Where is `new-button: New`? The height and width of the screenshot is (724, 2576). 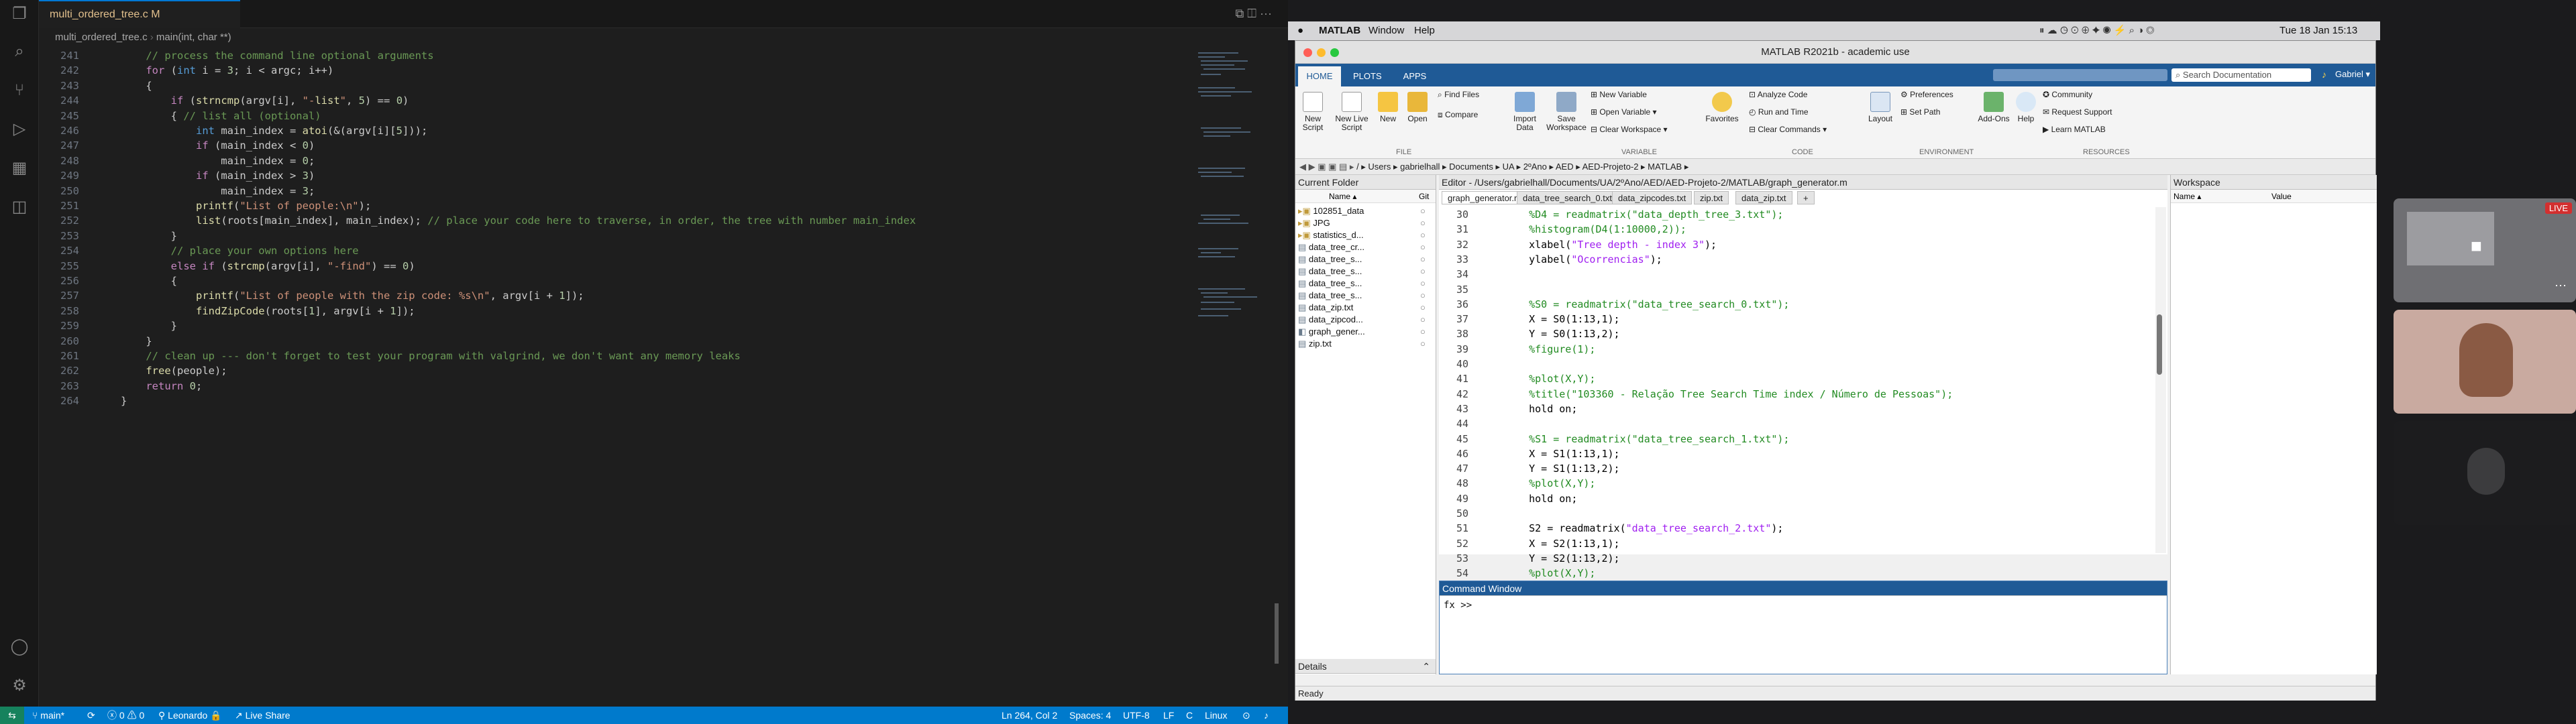 new-button: New is located at coordinates (1388, 107).